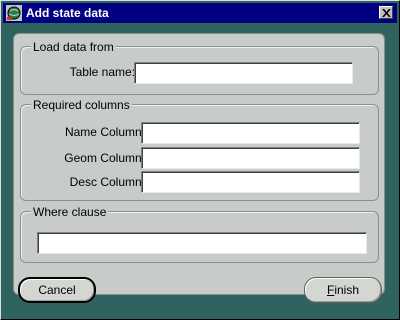  What do you see at coordinates (250, 182) in the screenshot?
I see `desc-column-input` at bounding box center [250, 182].